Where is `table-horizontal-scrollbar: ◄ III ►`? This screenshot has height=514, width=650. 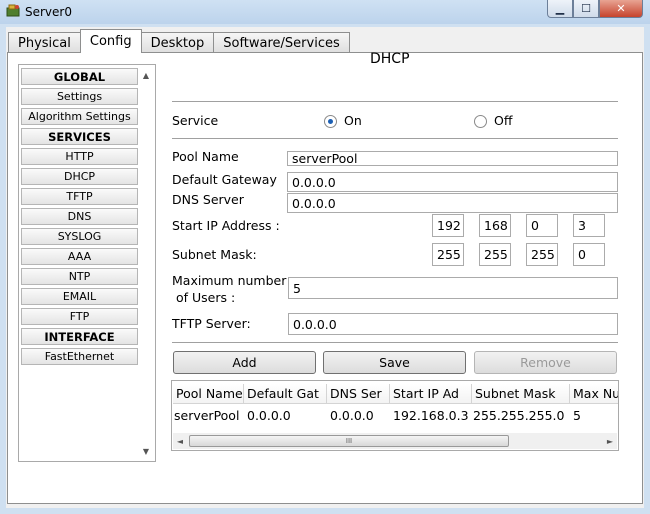
table-horizontal-scrollbar: ◄ III ► is located at coordinates (395, 441).